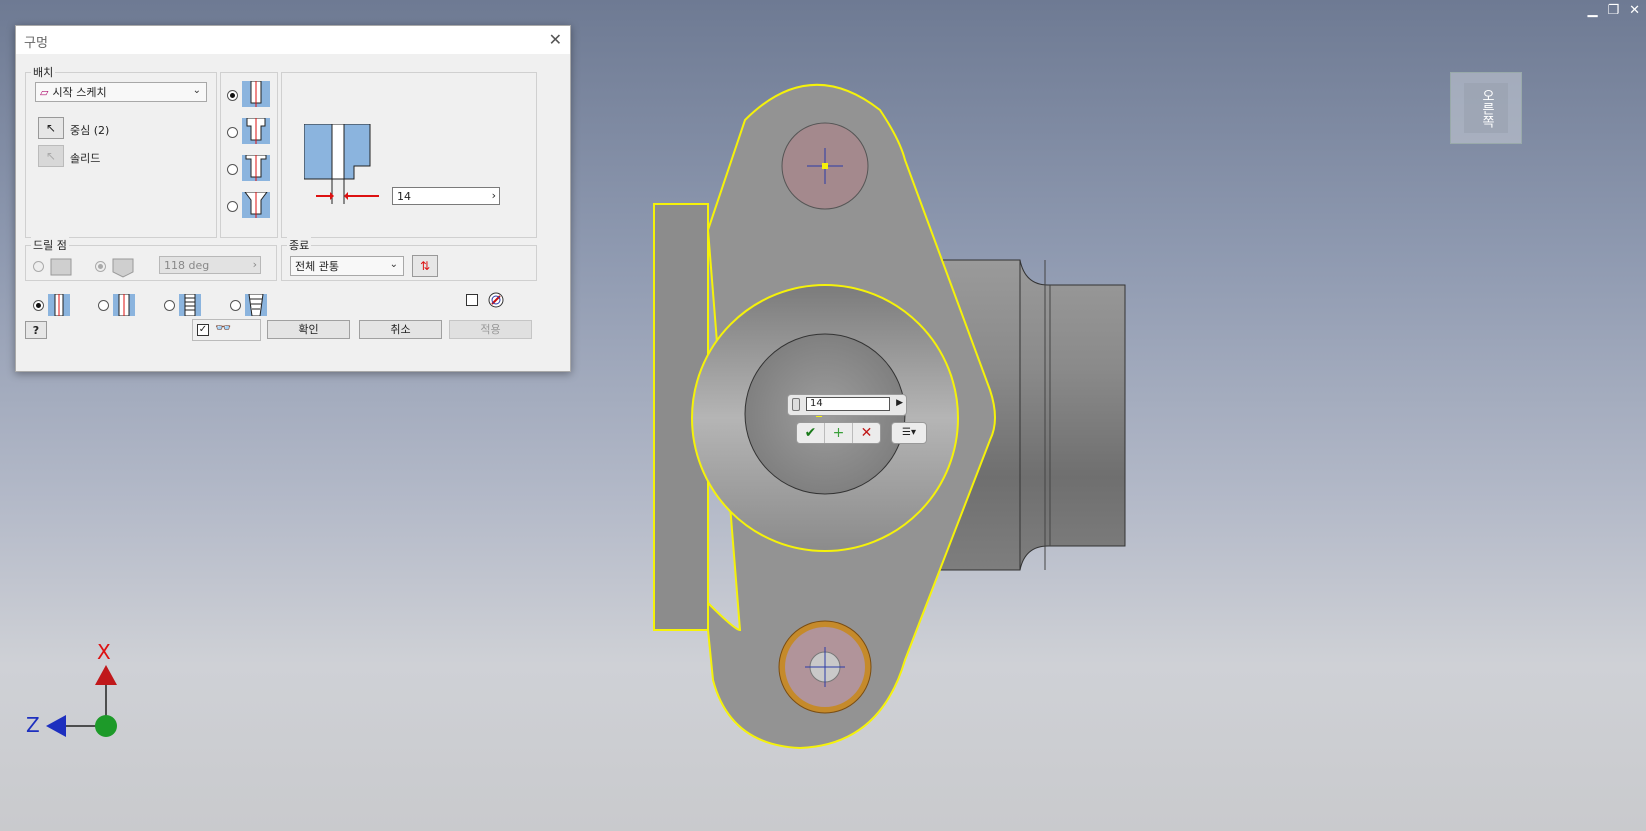  I want to click on mini-options-button: ☰▾, so click(909, 433).